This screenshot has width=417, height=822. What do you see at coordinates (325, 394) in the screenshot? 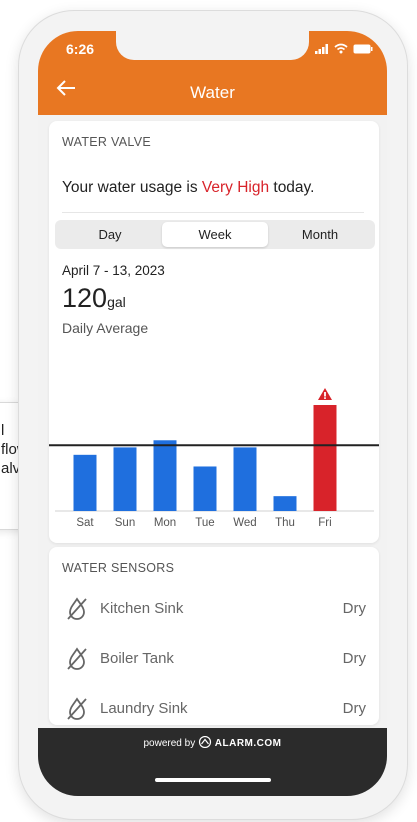
I see `alert-icon-mark` at bounding box center [325, 394].